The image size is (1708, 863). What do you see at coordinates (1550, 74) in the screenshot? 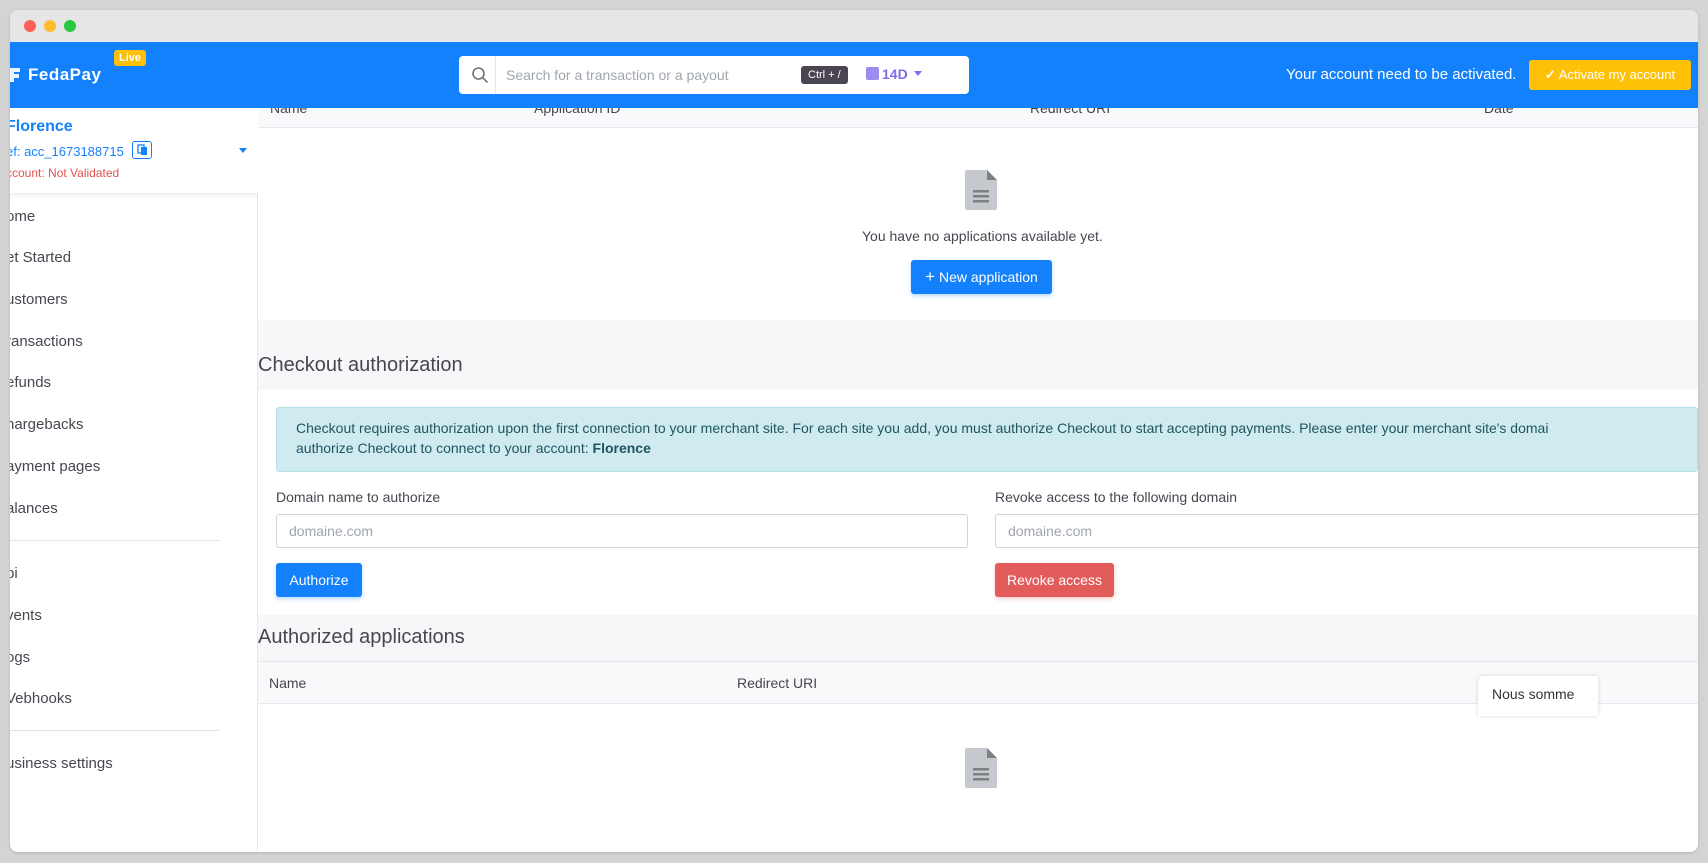
I see `check-icon: ✓` at bounding box center [1550, 74].